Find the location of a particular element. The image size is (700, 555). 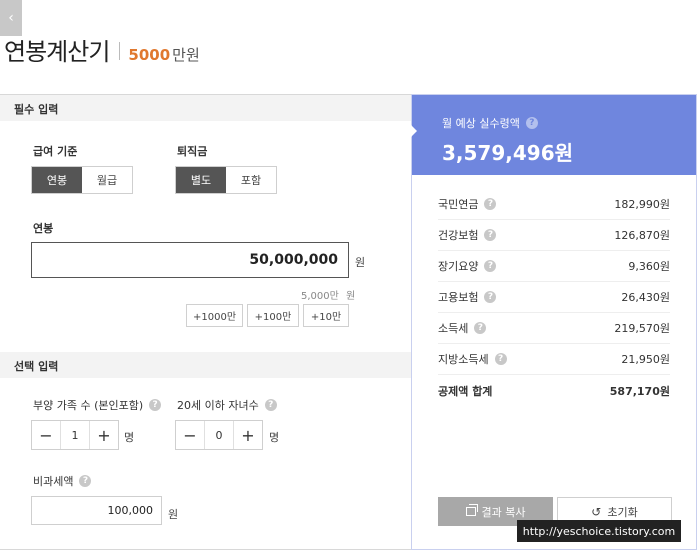

children-stepper: − 0 + is located at coordinates (219, 435).